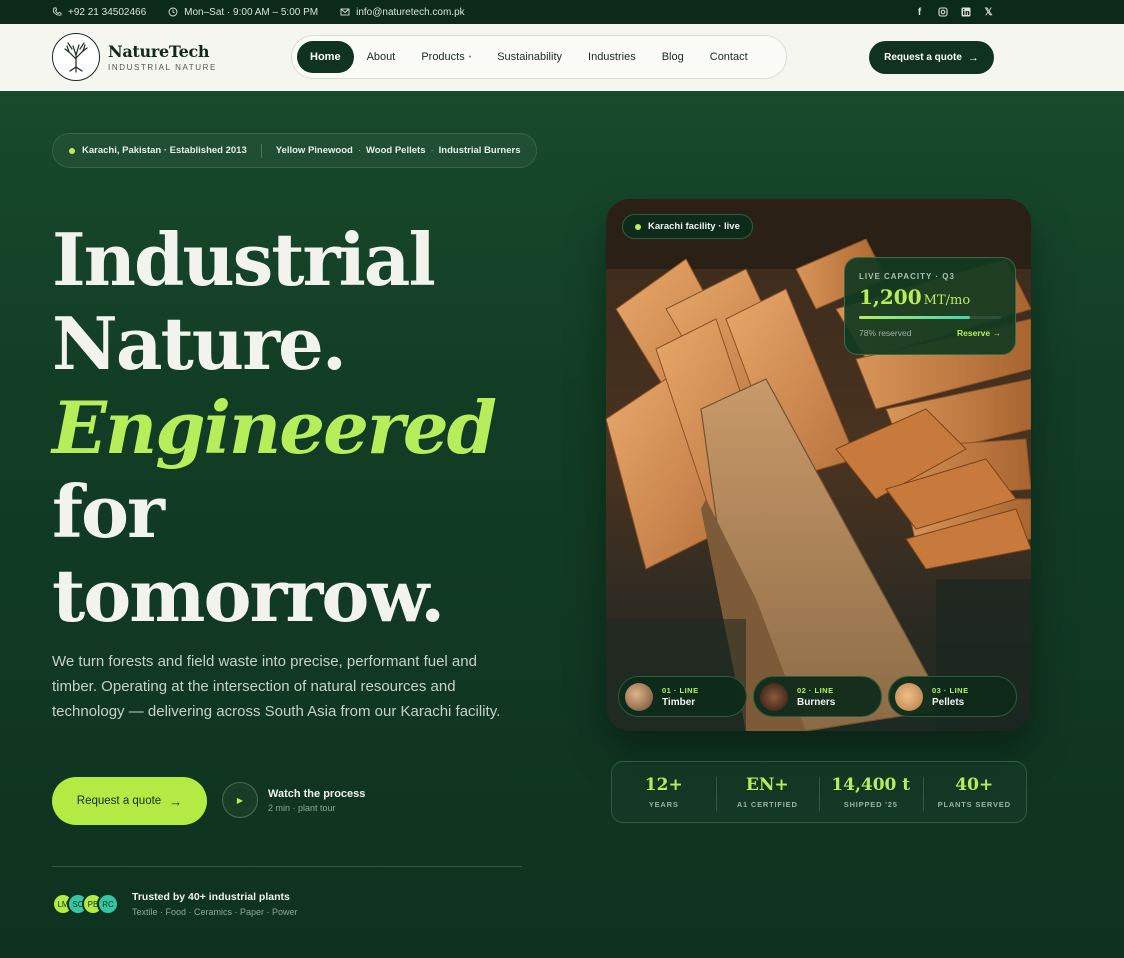 This screenshot has height=958, width=1124. What do you see at coordinates (988, 12) in the screenshot?
I see `x-icon: 𝕏` at bounding box center [988, 12].